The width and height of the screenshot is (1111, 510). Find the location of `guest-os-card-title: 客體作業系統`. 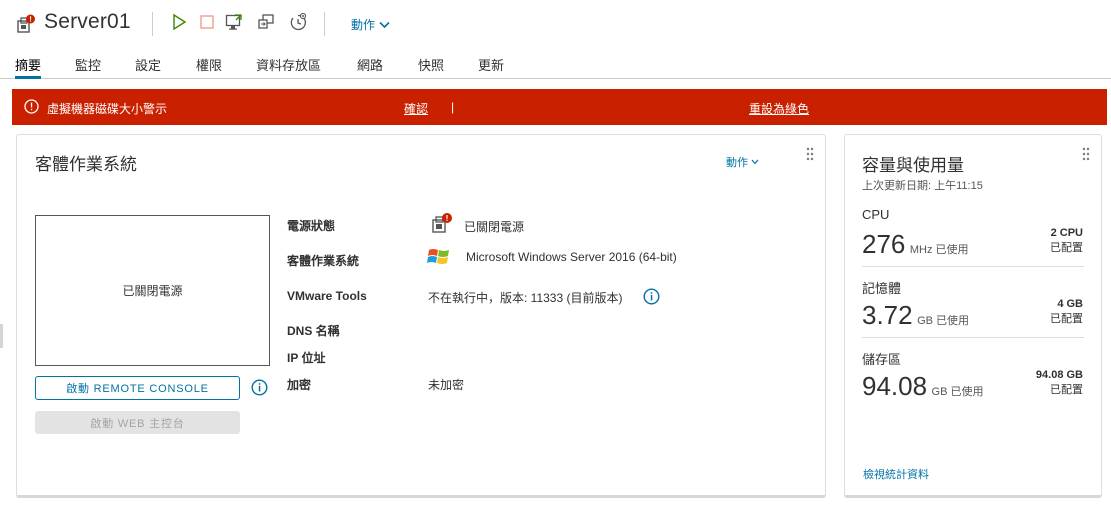

guest-os-card-title: 客體作業系統 is located at coordinates (86, 164).